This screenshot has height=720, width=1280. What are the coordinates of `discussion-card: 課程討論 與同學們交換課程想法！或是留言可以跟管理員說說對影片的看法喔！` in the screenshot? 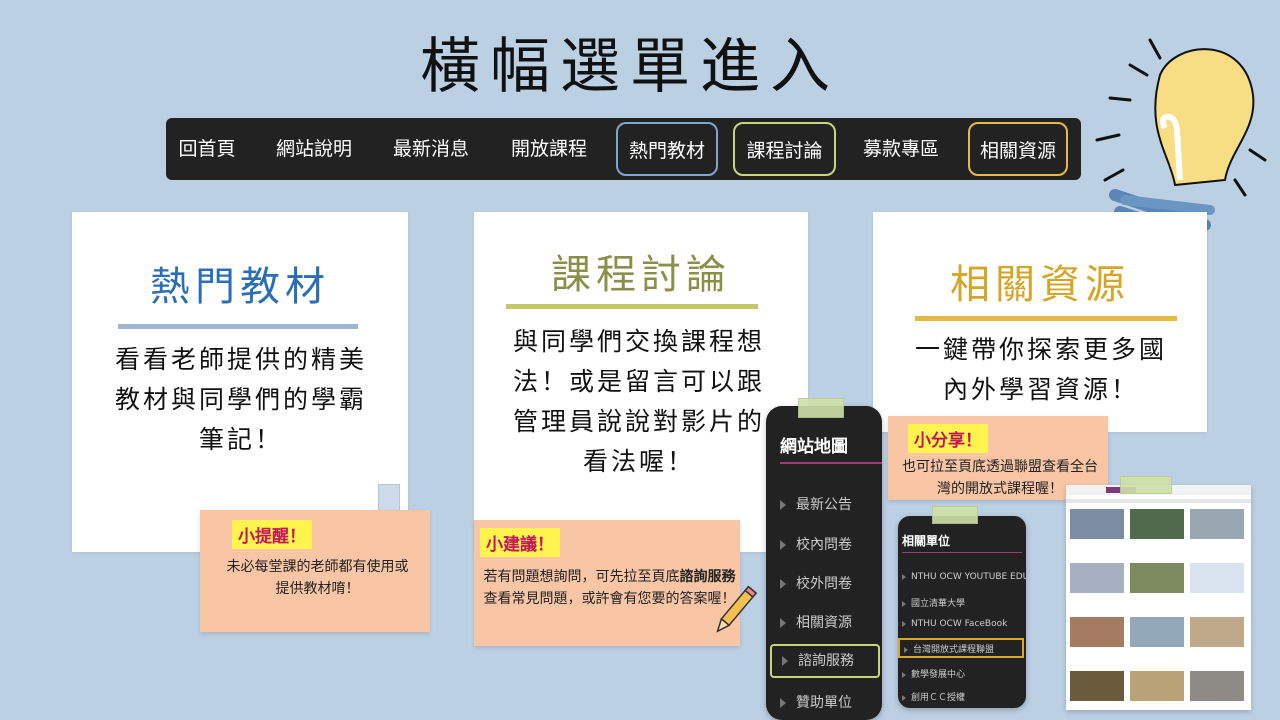 It's located at (641, 382).